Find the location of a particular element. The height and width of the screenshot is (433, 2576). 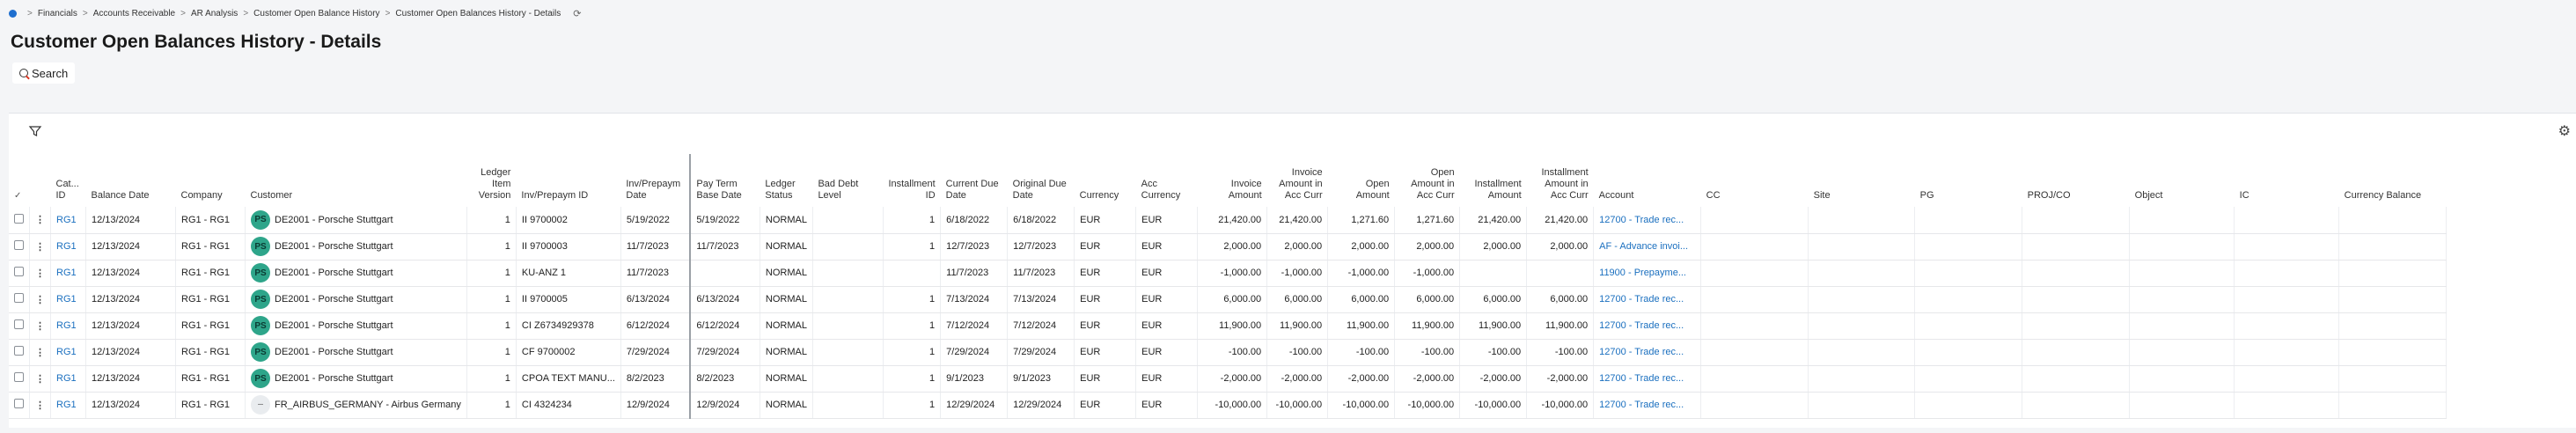

column-header: Acc Currency is located at coordinates (1167, 180).